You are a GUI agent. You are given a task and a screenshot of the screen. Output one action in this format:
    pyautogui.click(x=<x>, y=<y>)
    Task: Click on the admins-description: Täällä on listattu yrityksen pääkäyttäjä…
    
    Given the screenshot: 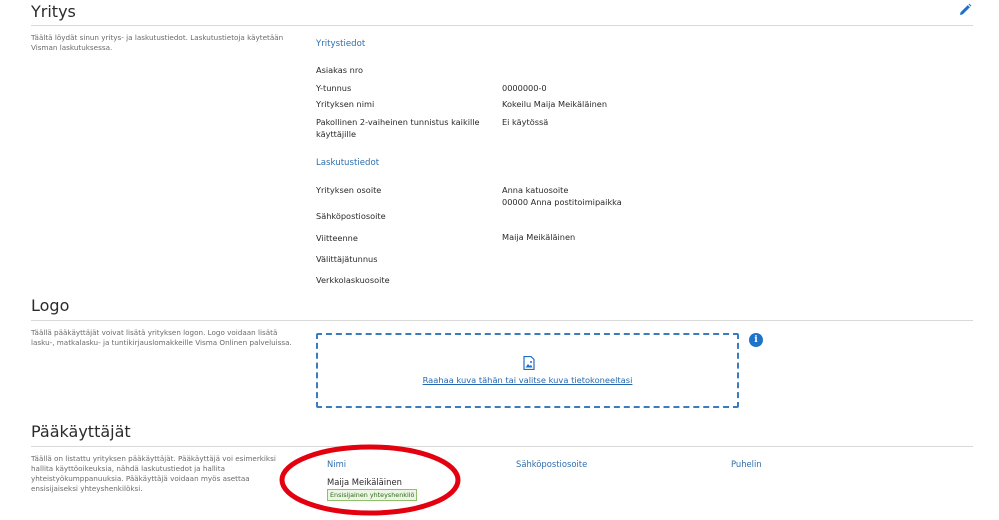 What is the action you would take?
    pyautogui.click(x=153, y=473)
    